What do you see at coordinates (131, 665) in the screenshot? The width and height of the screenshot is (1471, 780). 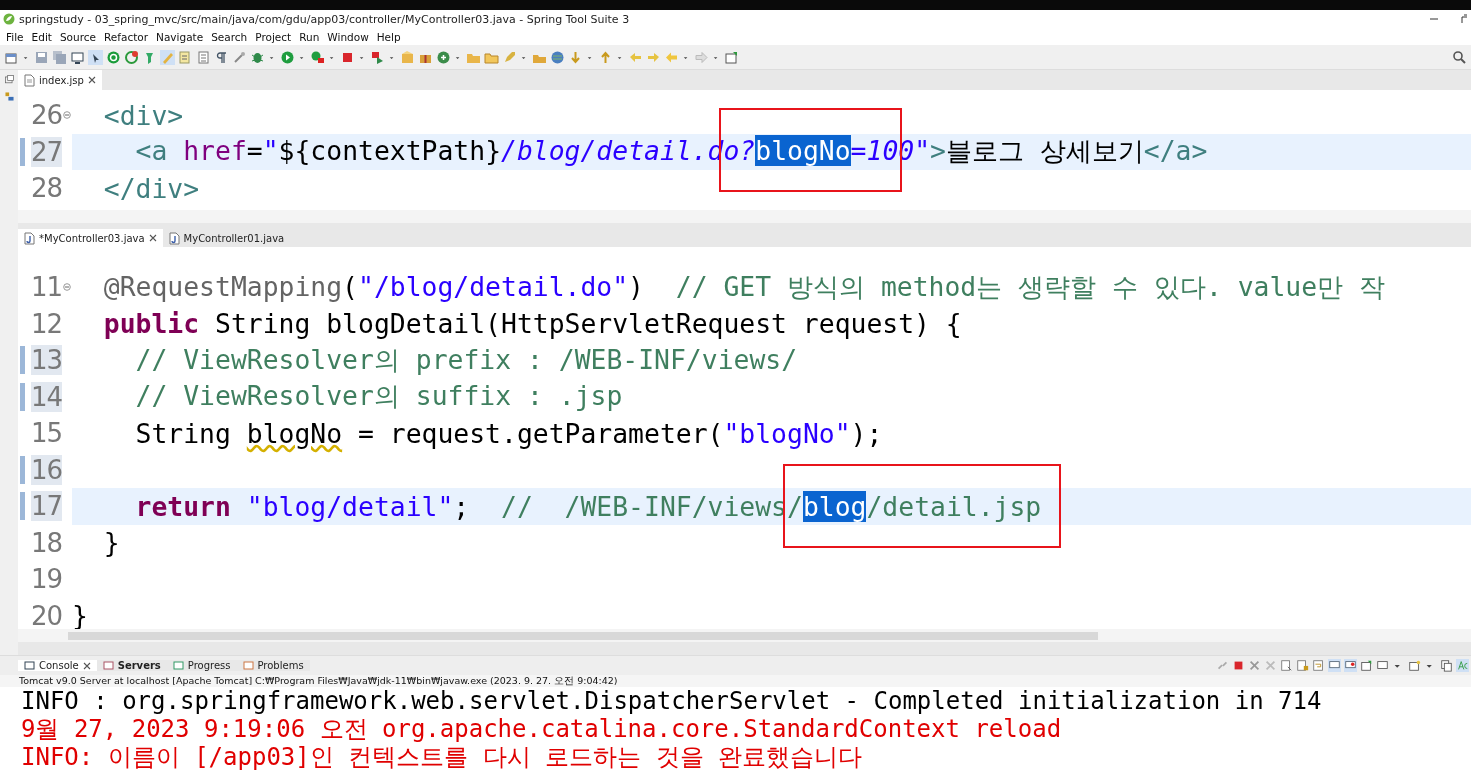 I see `view-tab: Servers` at bounding box center [131, 665].